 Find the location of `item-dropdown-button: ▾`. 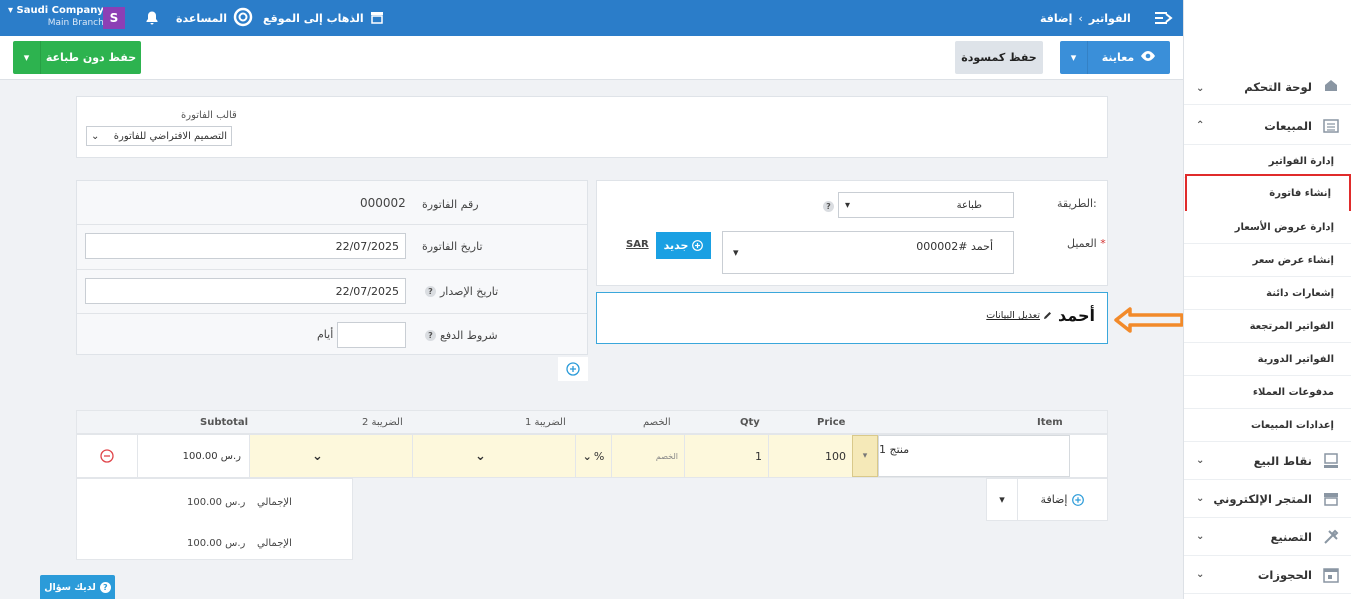

item-dropdown-button: ▾ is located at coordinates (865, 456).